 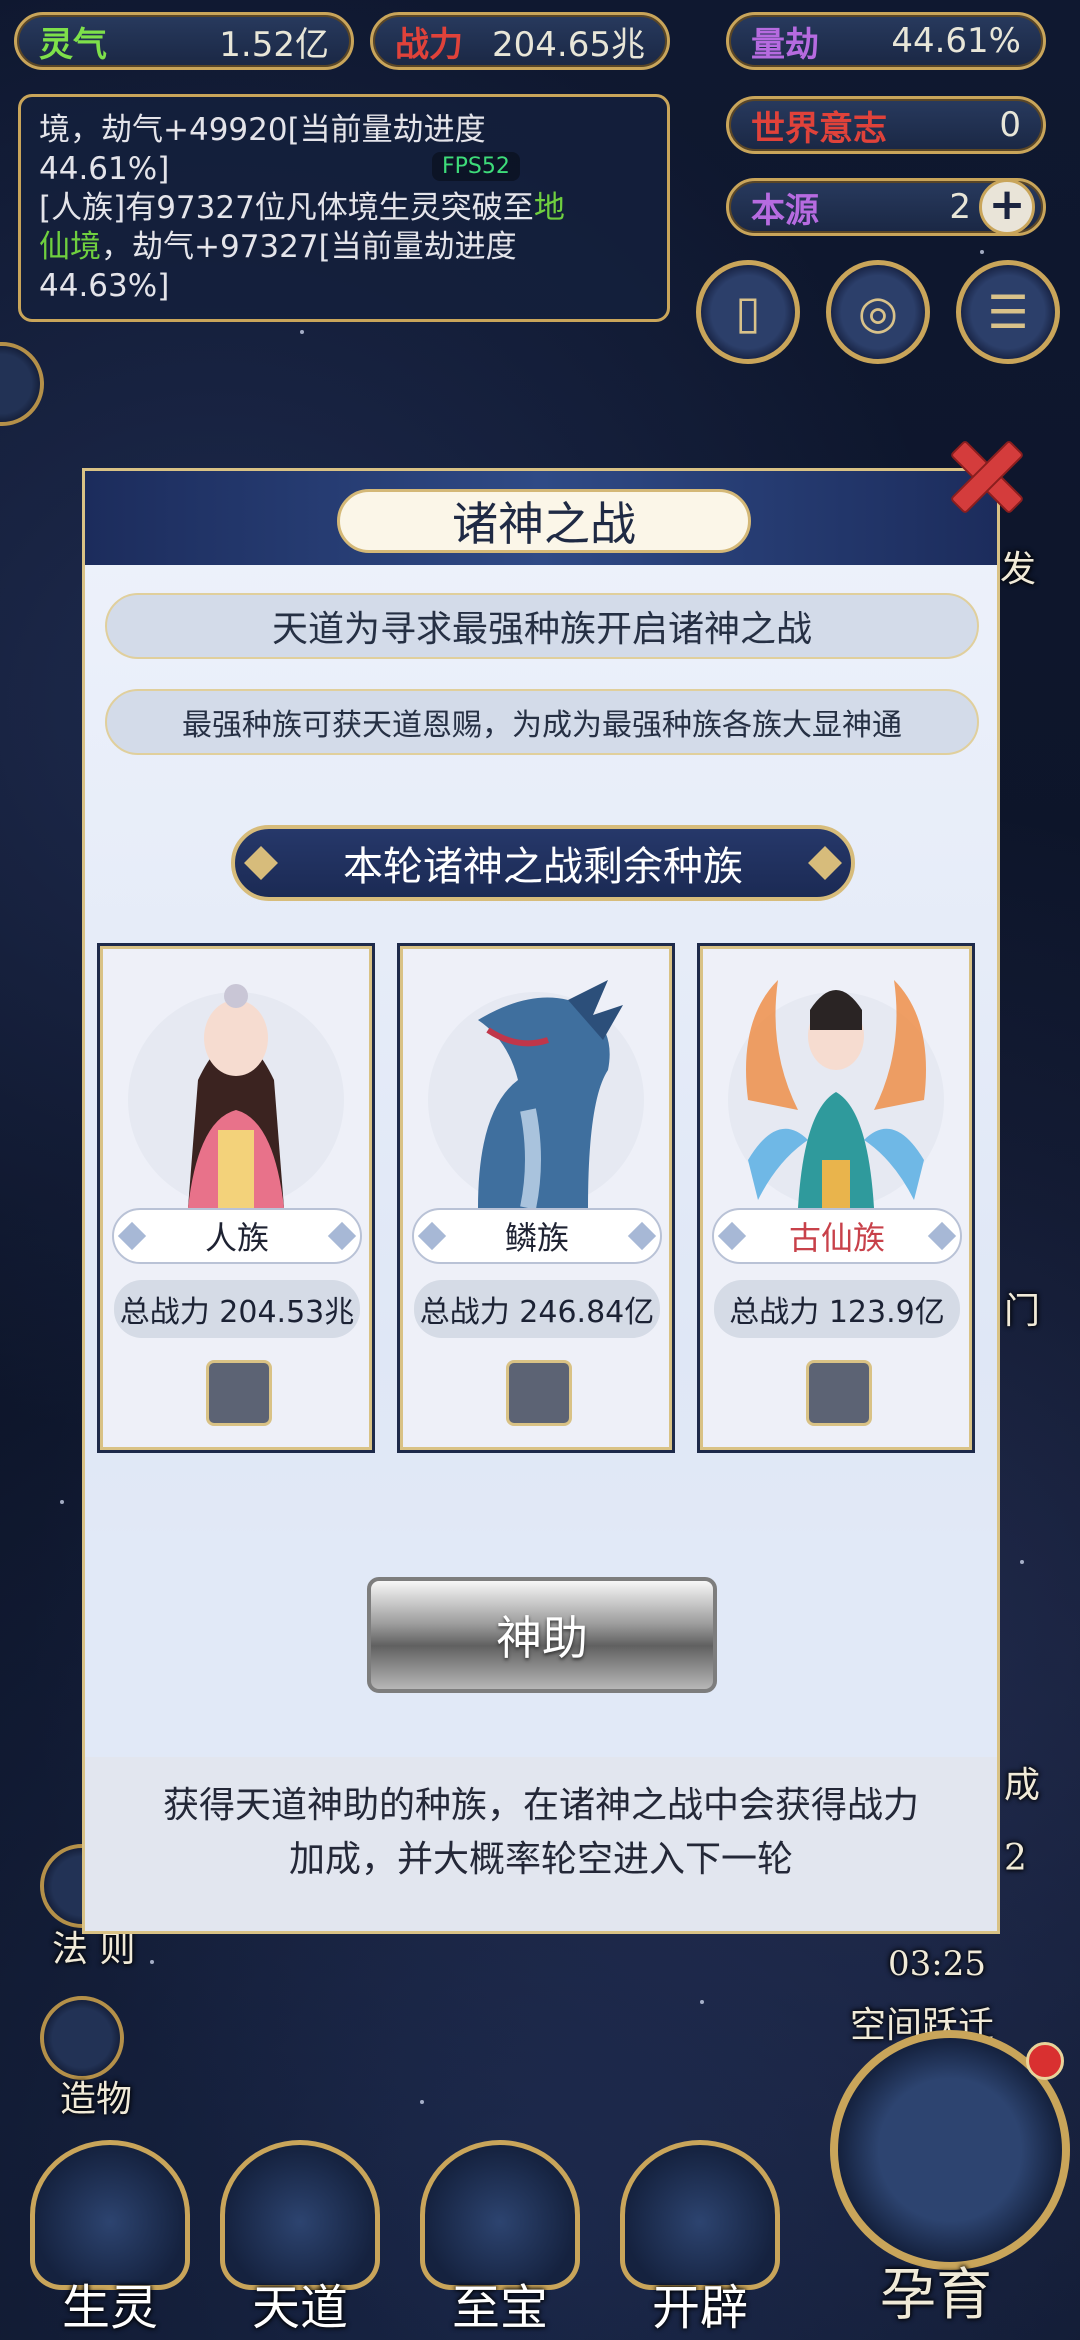 What do you see at coordinates (785, 44) in the screenshot?
I see `lianjie-label: 量劫` at bounding box center [785, 44].